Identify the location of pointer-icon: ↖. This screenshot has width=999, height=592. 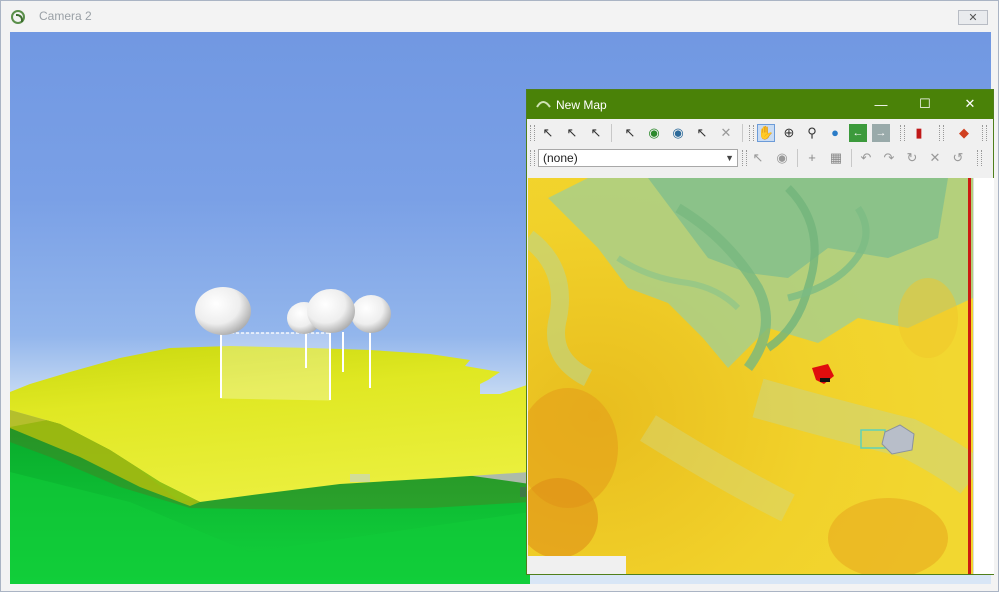
(630, 133).